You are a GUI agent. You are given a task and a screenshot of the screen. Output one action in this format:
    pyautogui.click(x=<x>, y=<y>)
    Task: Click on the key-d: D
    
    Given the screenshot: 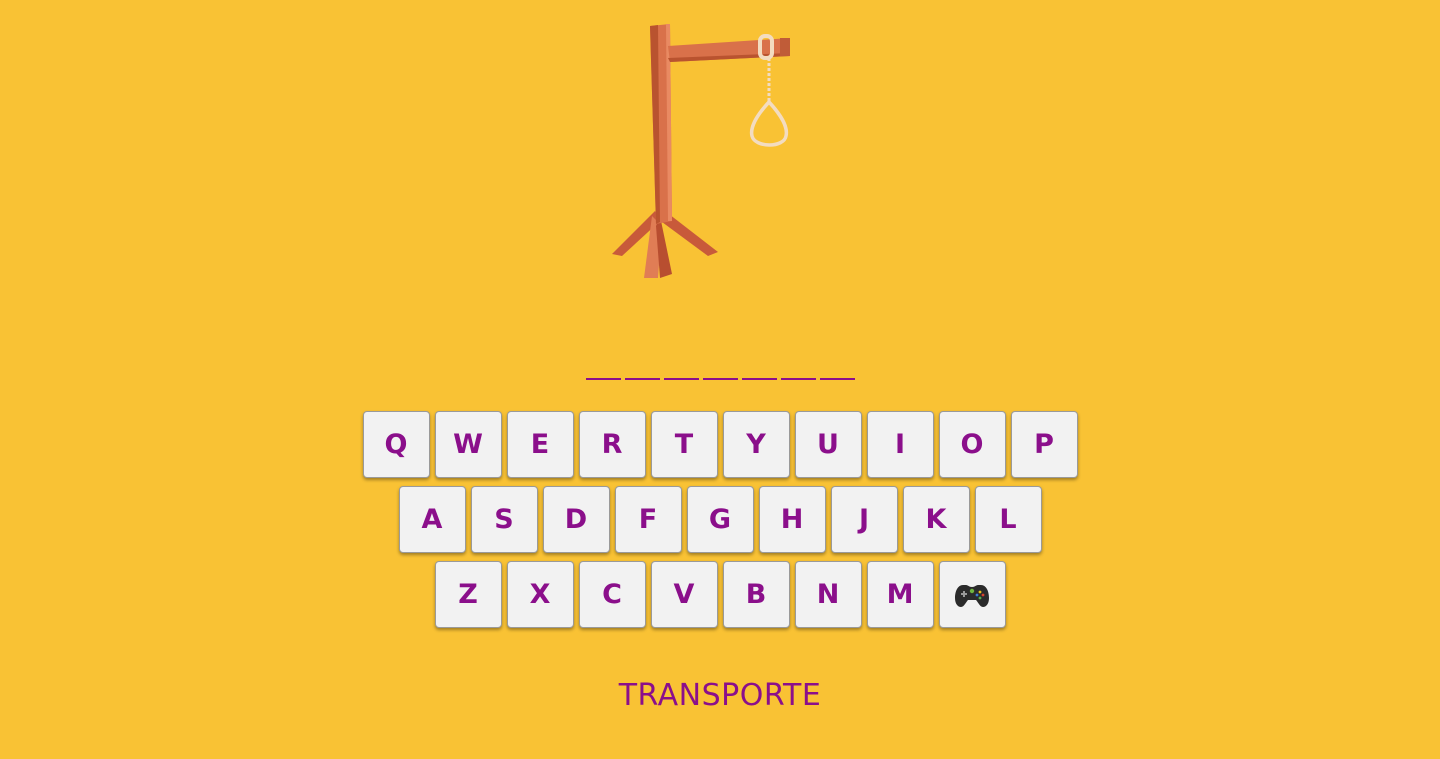 What is the action you would take?
    pyautogui.click(x=576, y=519)
    